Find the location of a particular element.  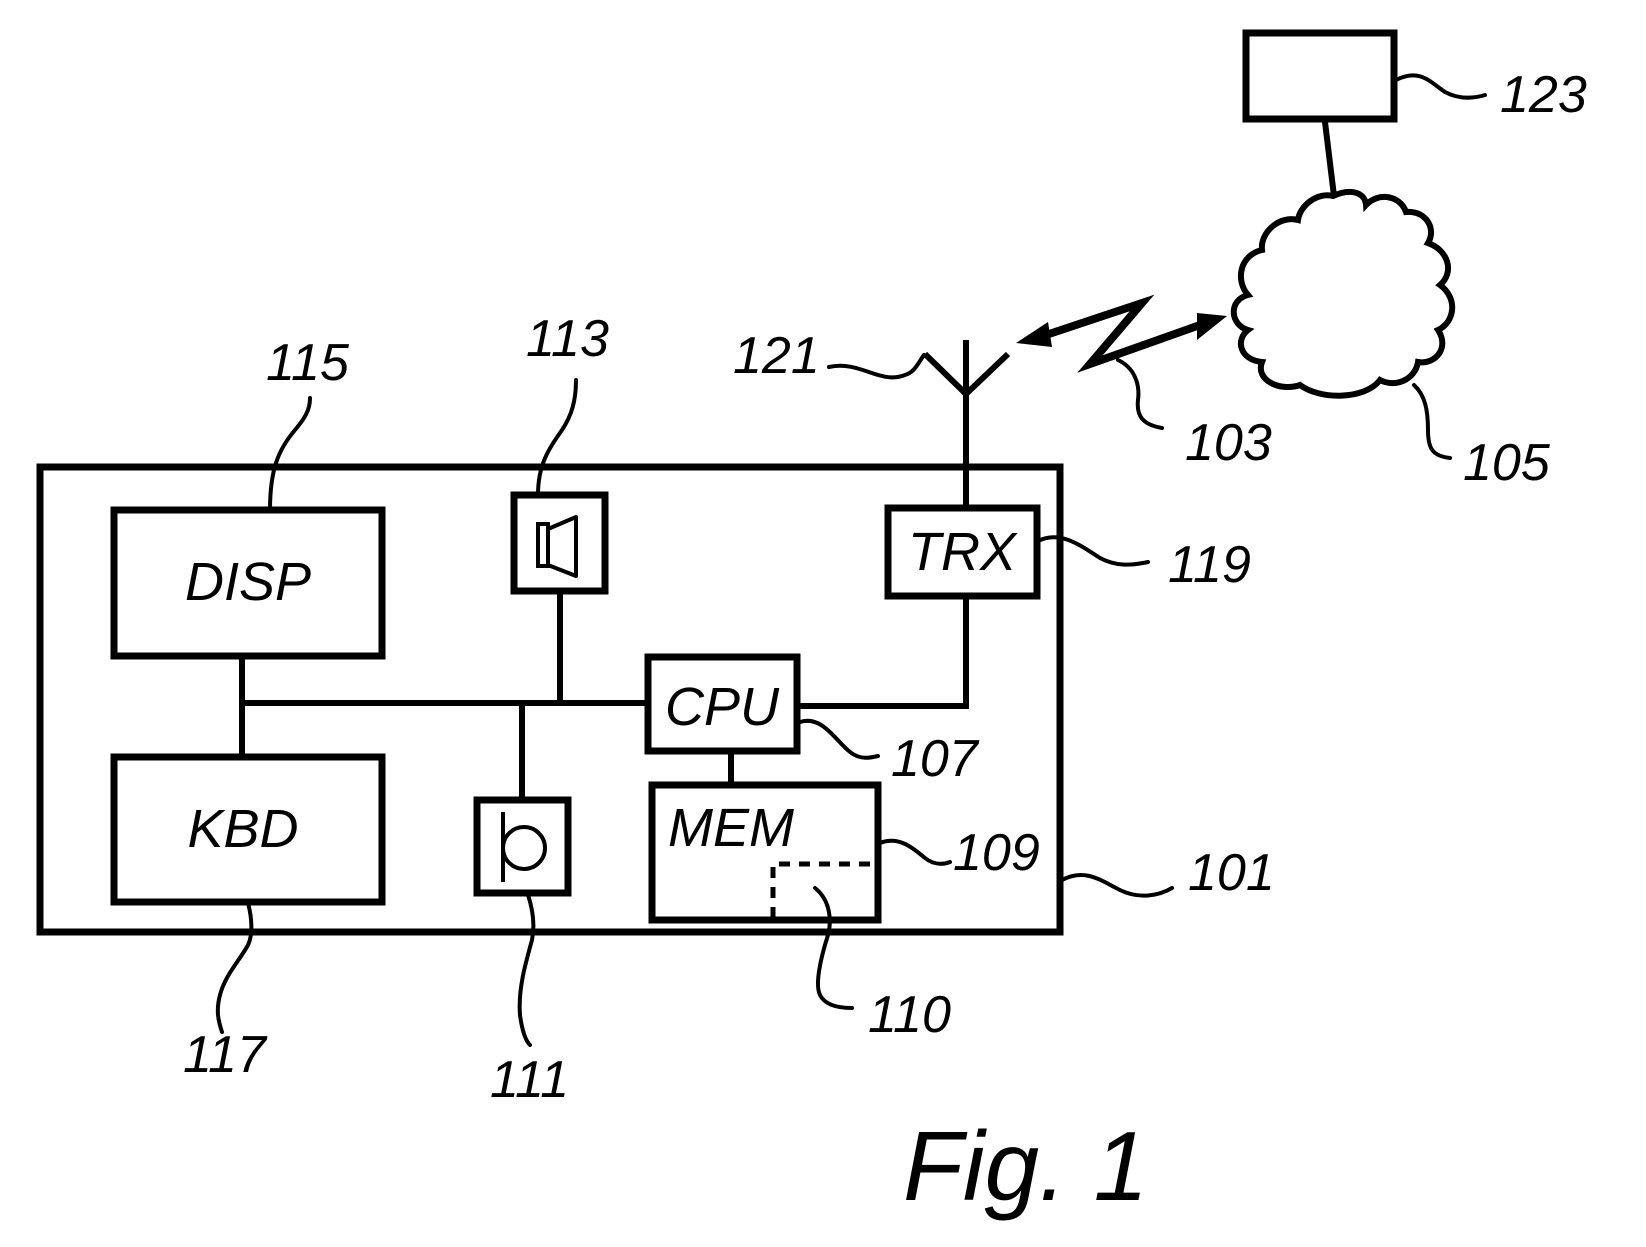

ref-115: 115 is located at coordinates (308, 363).